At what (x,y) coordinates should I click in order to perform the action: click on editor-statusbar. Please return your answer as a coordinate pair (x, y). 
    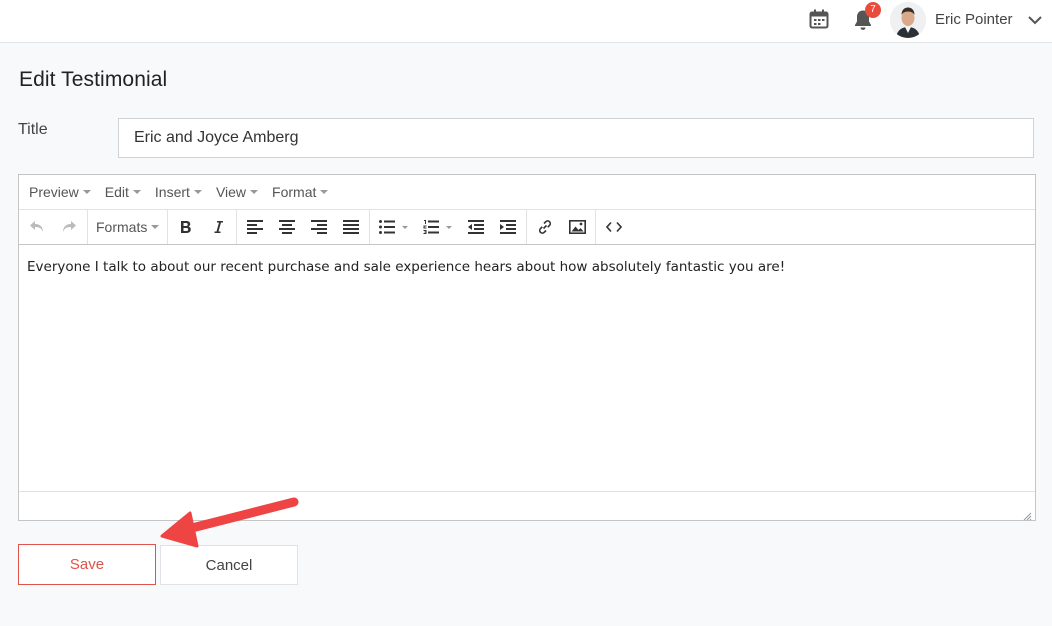
    Looking at the image, I should click on (527, 506).